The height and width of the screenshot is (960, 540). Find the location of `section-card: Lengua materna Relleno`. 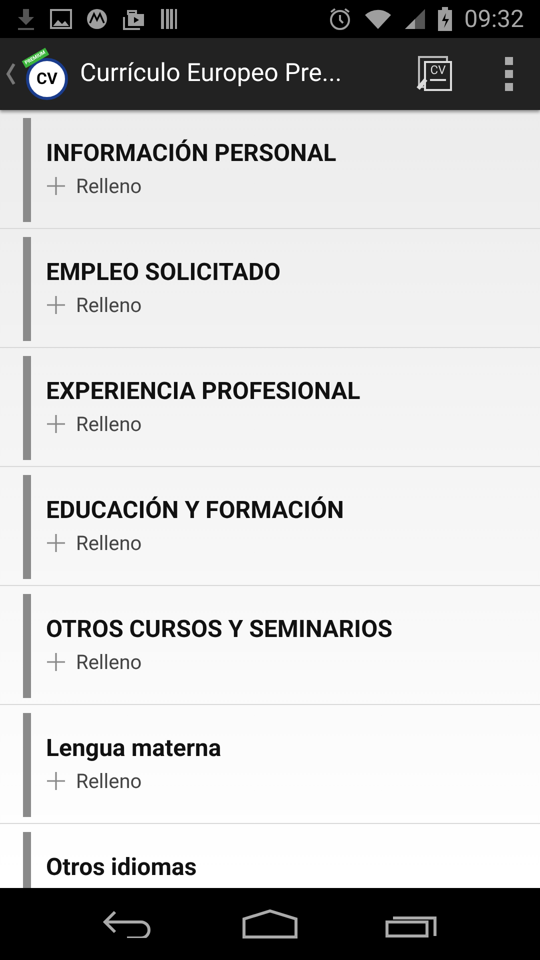

section-card: Lengua materna Relleno is located at coordinates (270, 764).